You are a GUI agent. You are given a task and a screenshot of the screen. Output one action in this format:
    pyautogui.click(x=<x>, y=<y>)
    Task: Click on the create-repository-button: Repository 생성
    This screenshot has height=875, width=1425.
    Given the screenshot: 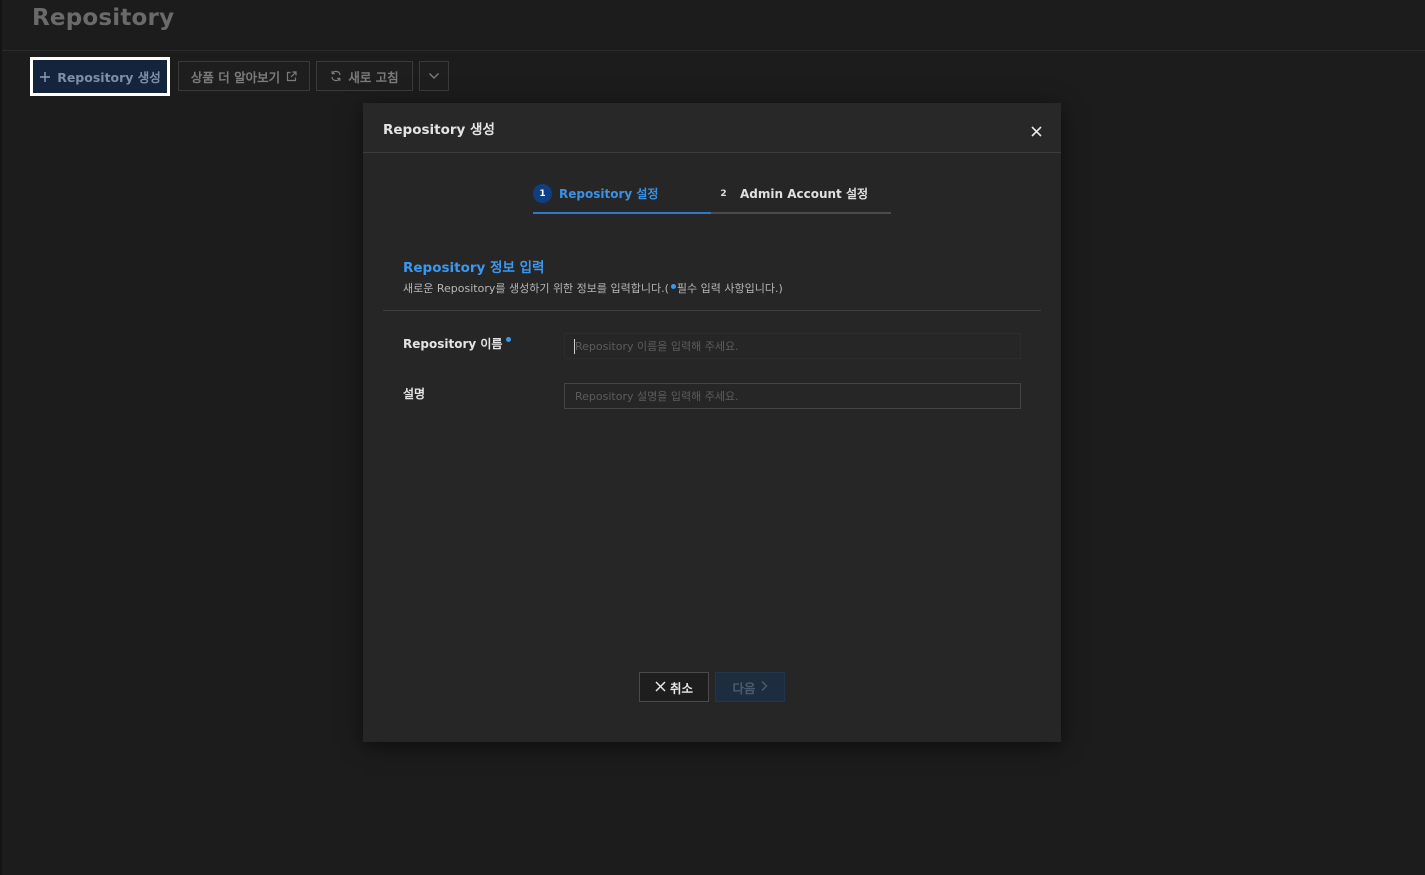 What is the action you would take?
    pyautogui.click(x=100, y=76)
    